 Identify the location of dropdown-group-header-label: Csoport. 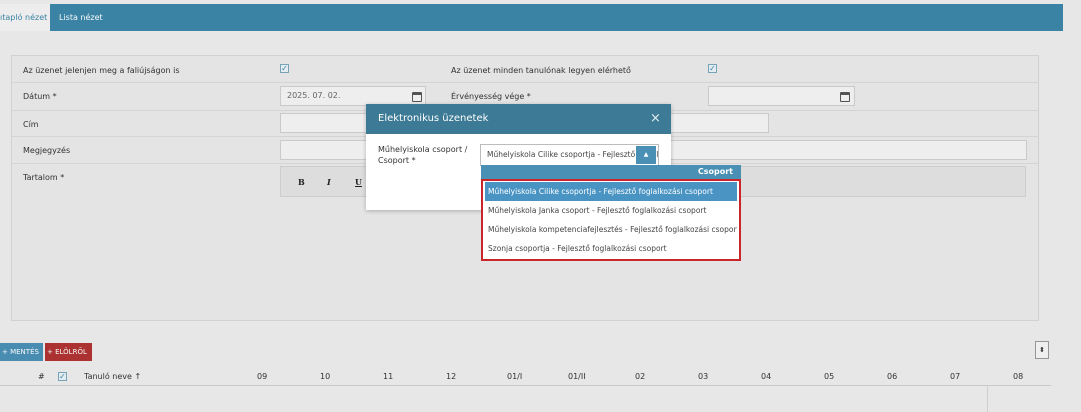
(715, 171).